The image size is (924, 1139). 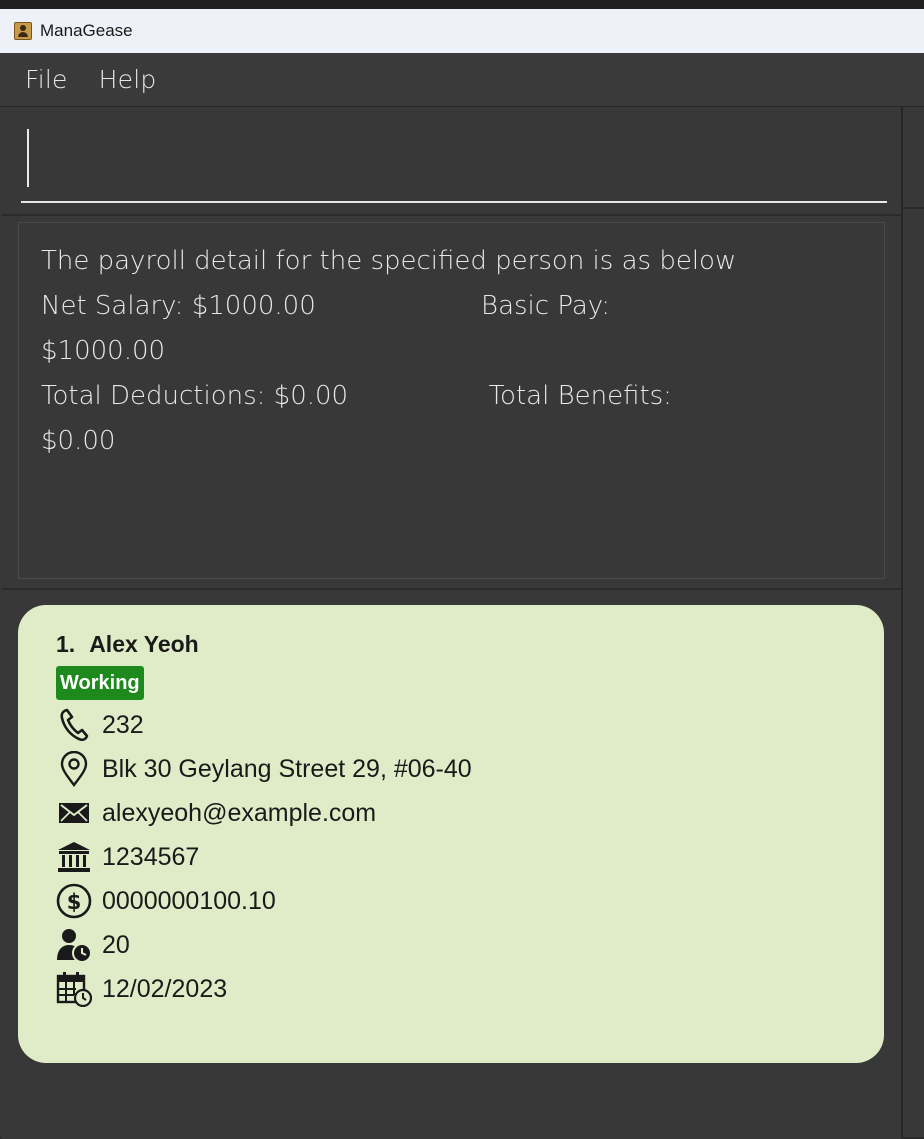 What do you see at coordinates (239, 812) in the screenshot?
I see `email-value: alexyeoh@example.com` at bounding box center [239, 812].